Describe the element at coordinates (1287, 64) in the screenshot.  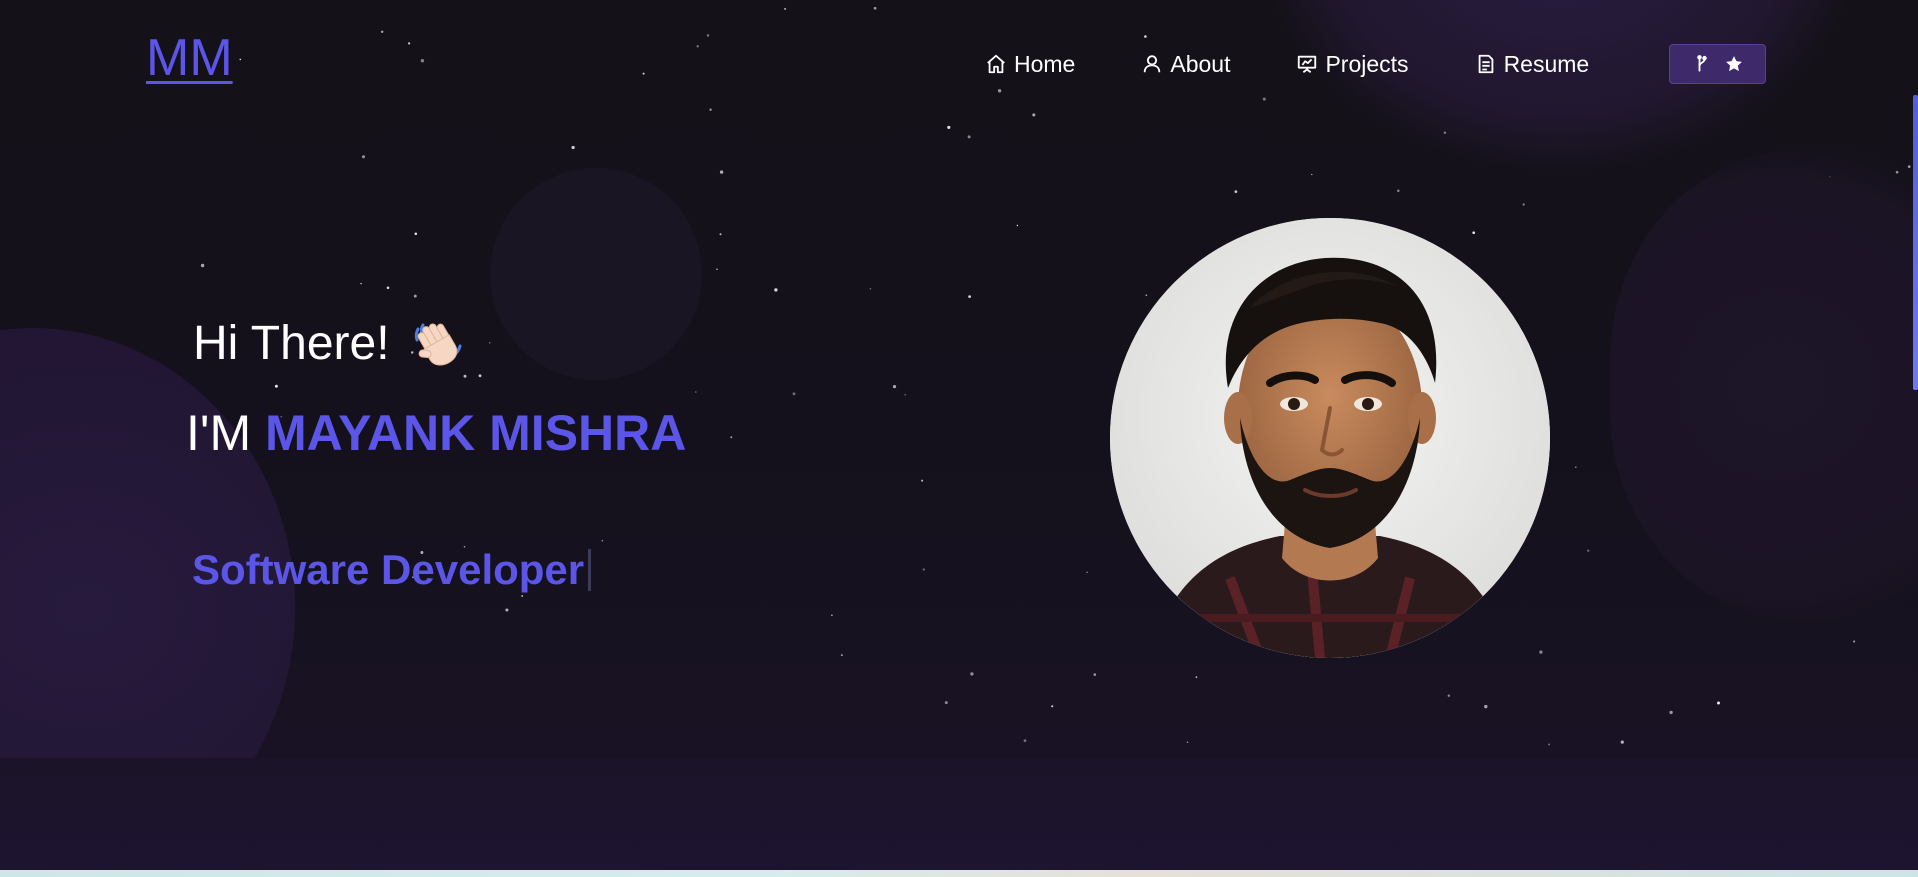
I see `navbar: Home About Projects Resume` at that location.